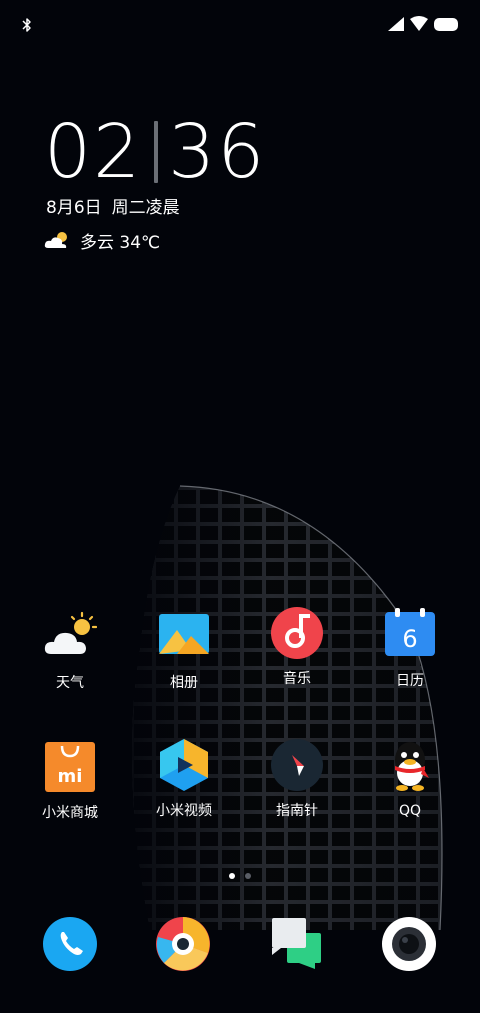 The height and width of the screenshot is (1013, 480). I want to click on app-calendar: 6 日历, so click(410, 649).